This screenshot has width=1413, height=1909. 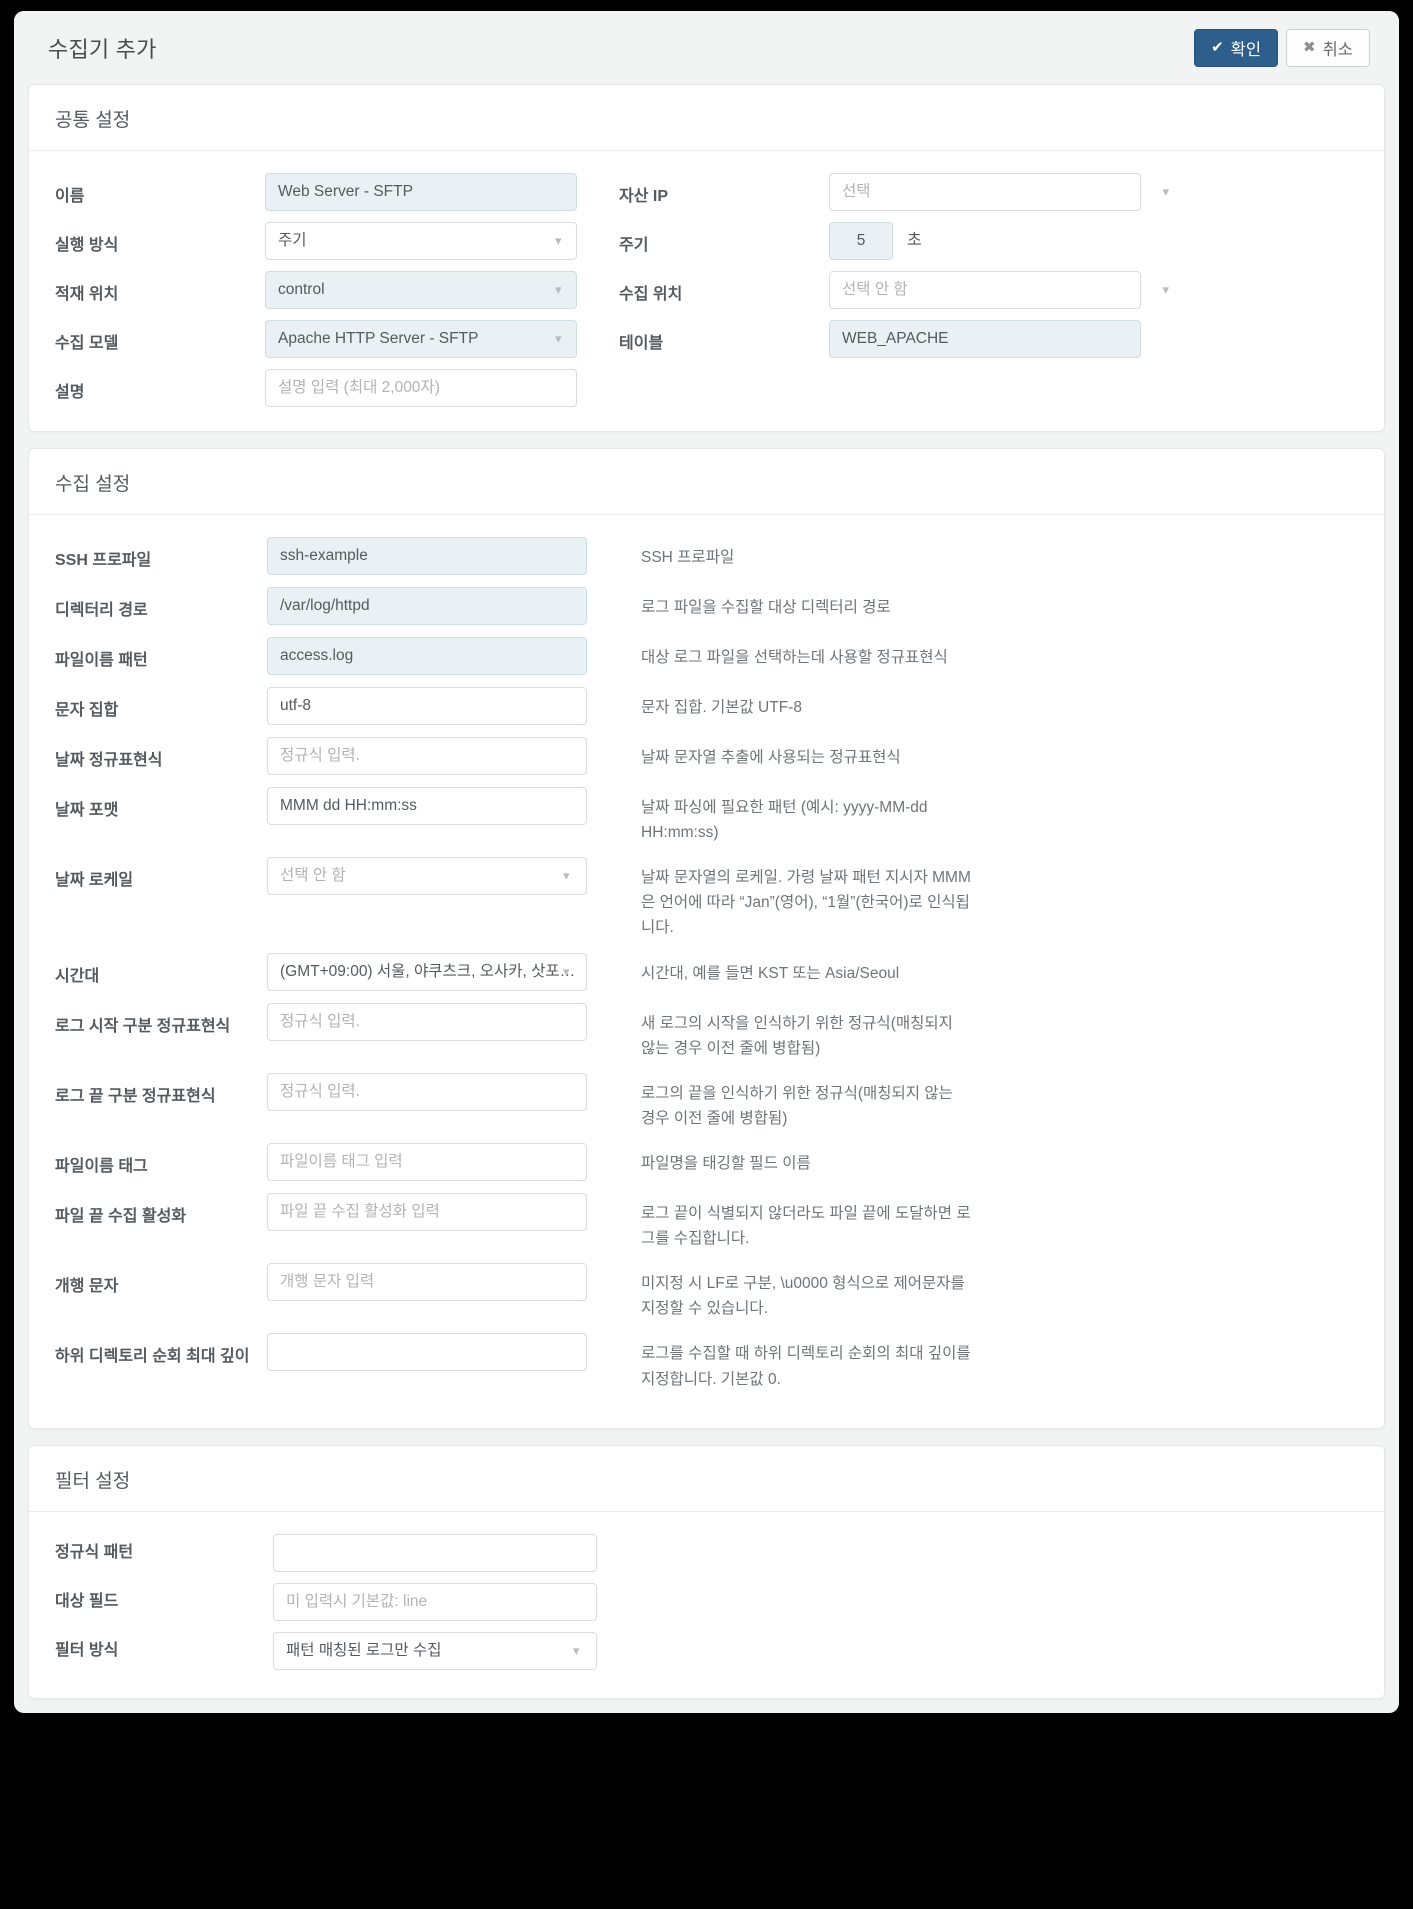 What do you see at coordinates (121, 1216) in the screenshot?
I see `collect-field-label: 파일 끝 수집 활성화` at bounding box center [121, 1216].